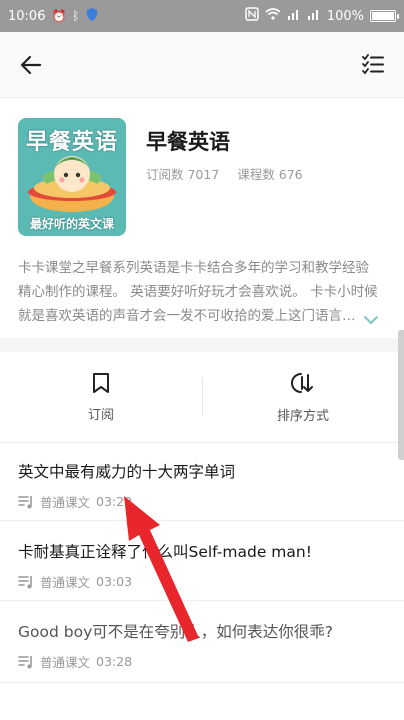 This screenshot has height=720, width=404. I want to click on lesson-duration: 03:29, so click(114, 501).